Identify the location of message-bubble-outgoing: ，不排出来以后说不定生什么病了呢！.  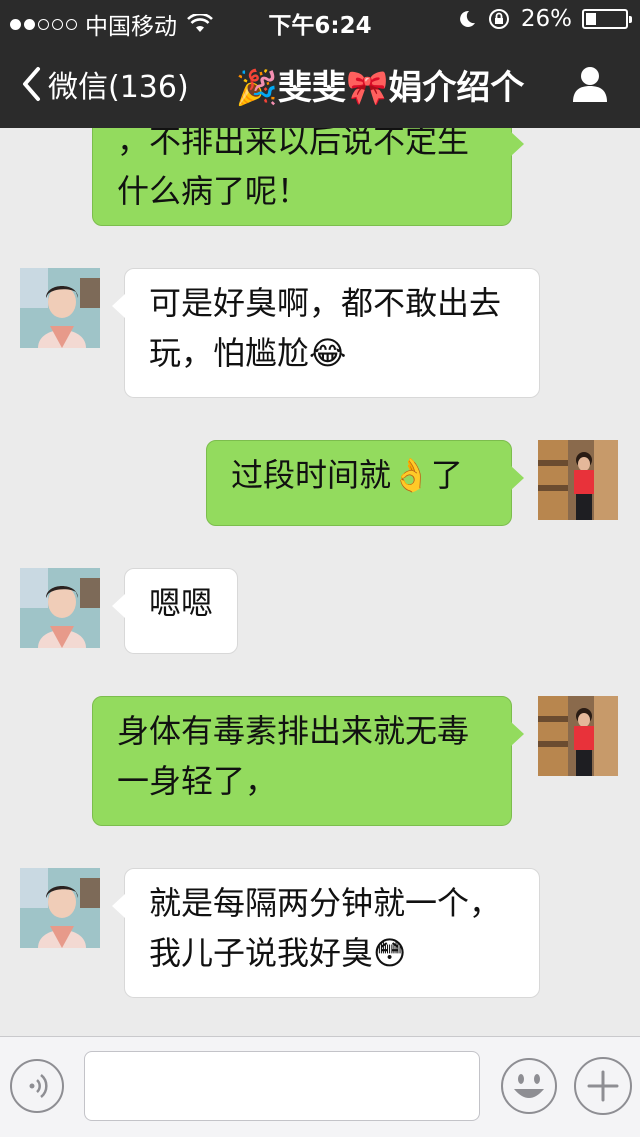
(308, 177).